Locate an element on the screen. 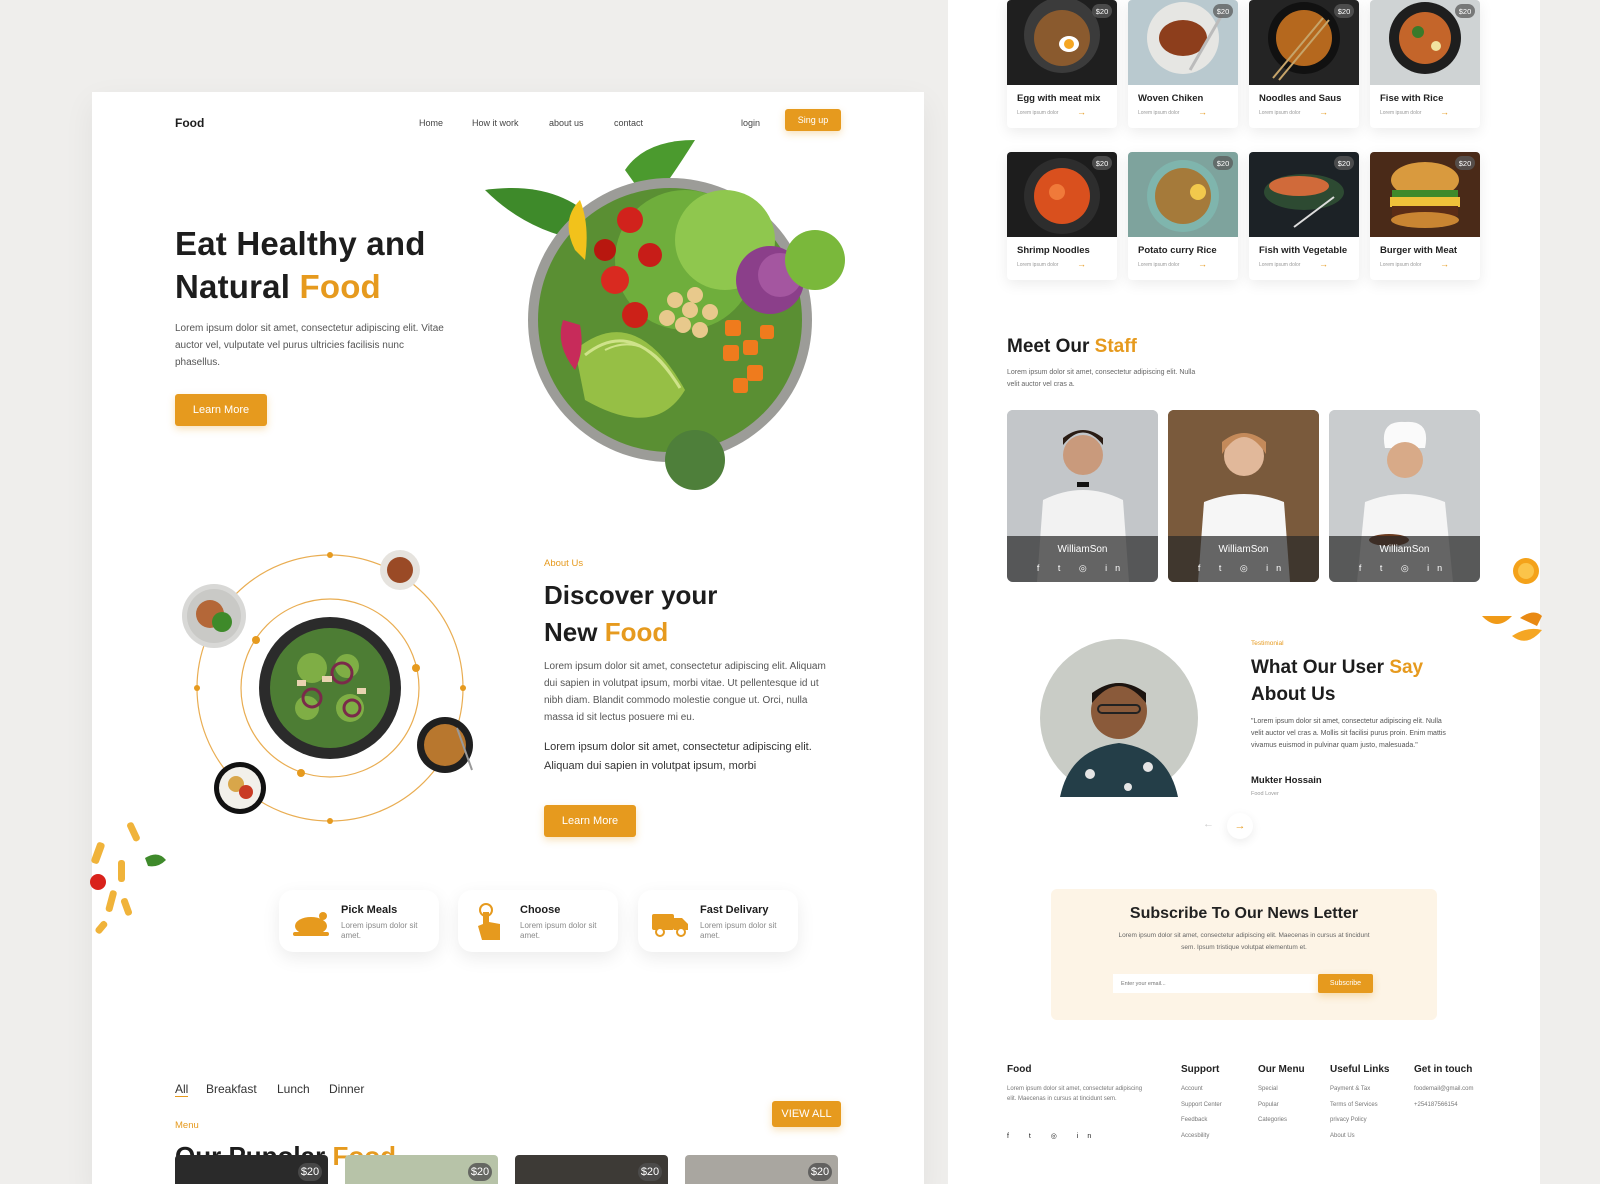 Image resolution: width=1600 pixels, height=1184 pixels. footer-contact: foodemail@gmail.com +254187566154 is located at coordinates (1443, 1097).